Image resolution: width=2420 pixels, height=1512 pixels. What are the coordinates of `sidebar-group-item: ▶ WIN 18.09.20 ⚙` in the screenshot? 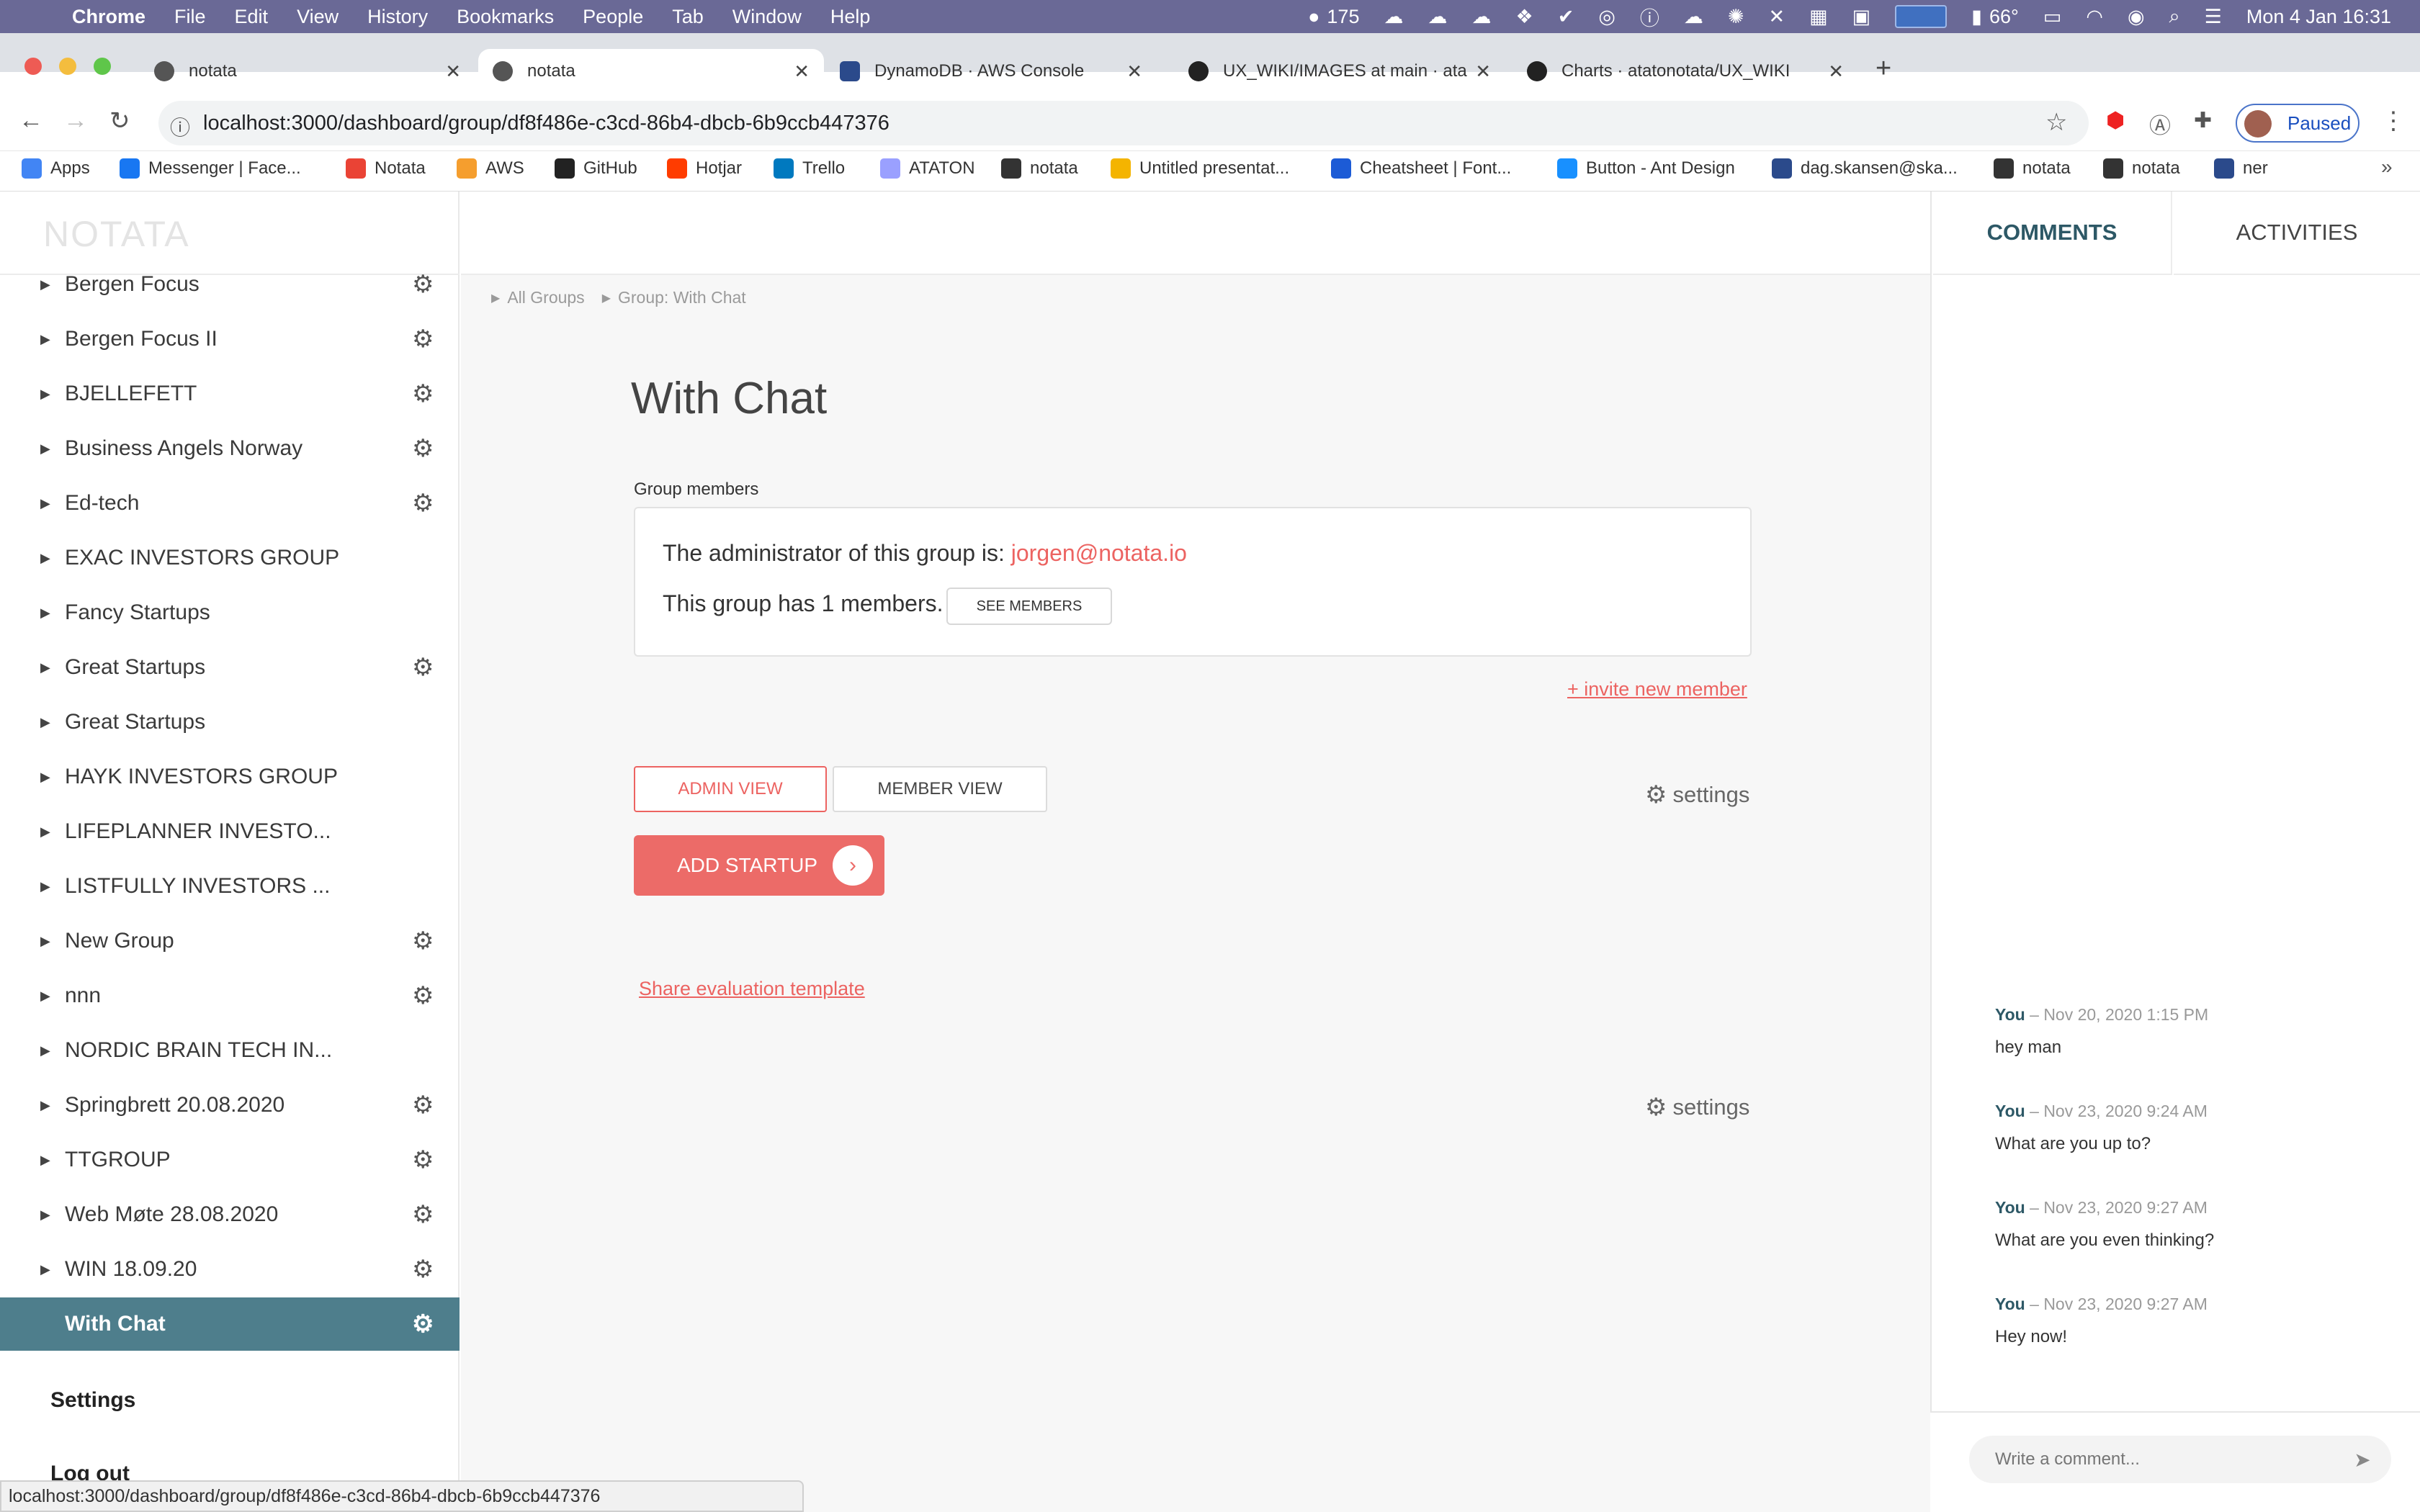 It's located at (230, 1269).